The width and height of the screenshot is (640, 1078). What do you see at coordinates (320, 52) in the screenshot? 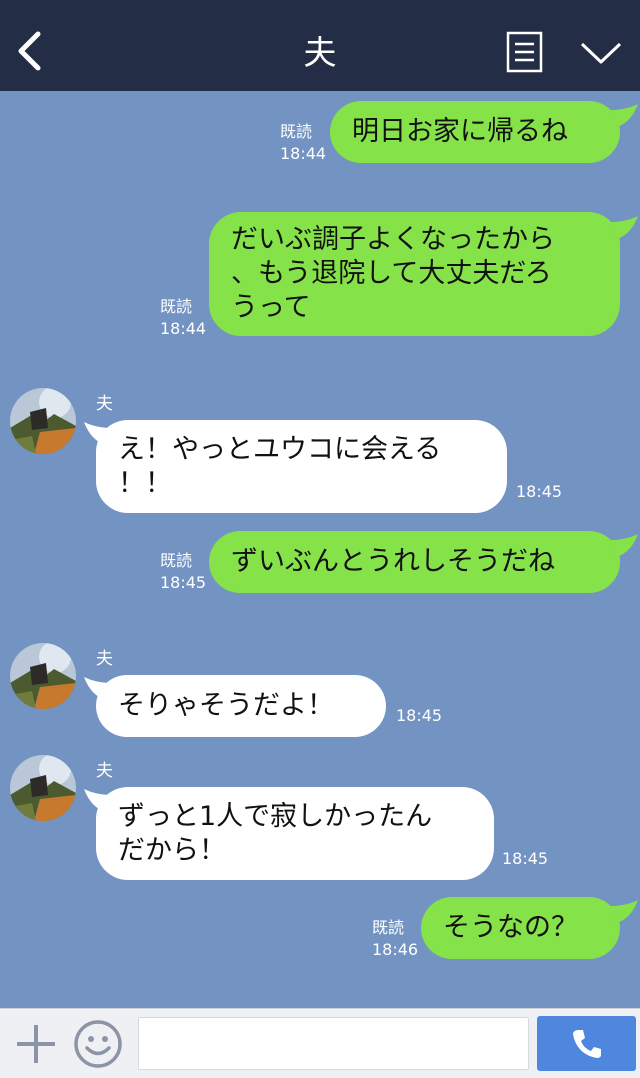
I see `chat-title: 夫` at bounding box center [320, 52].